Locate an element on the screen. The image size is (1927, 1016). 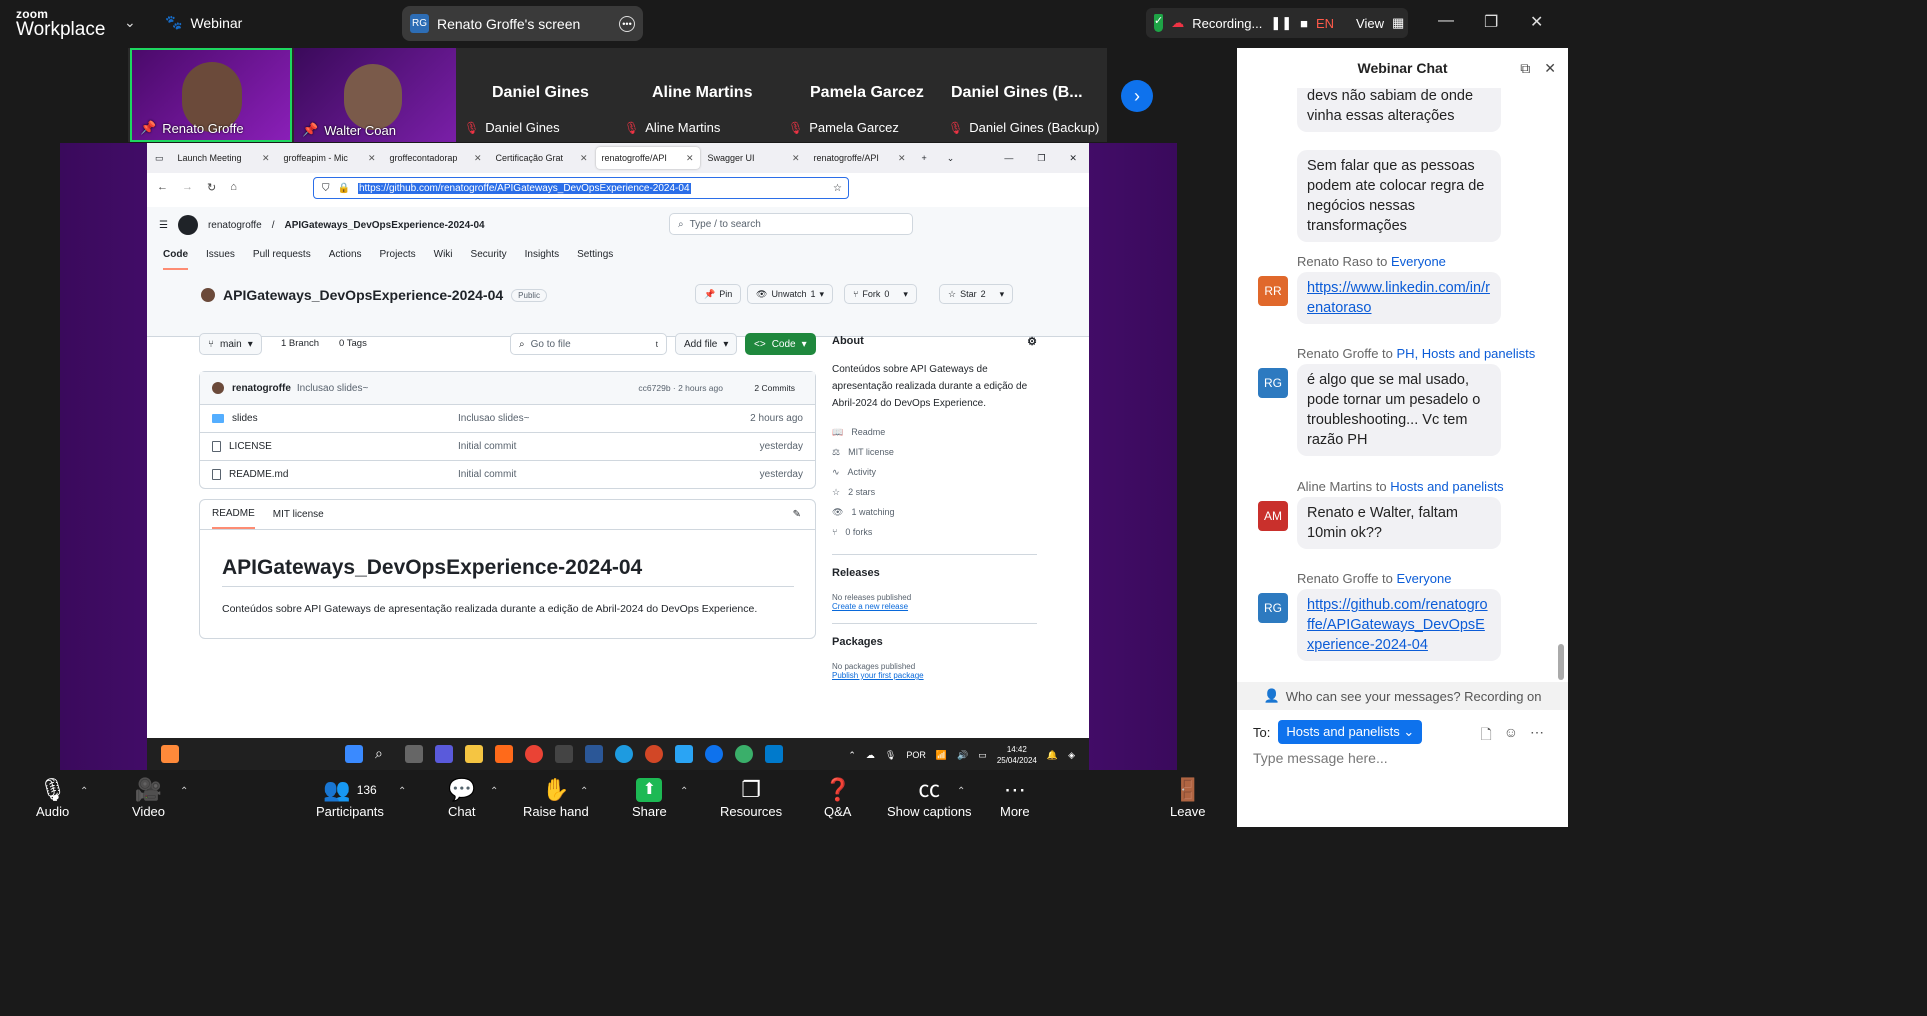
audio-caret-icon: ⌃ is located at coordinates (84, 791).